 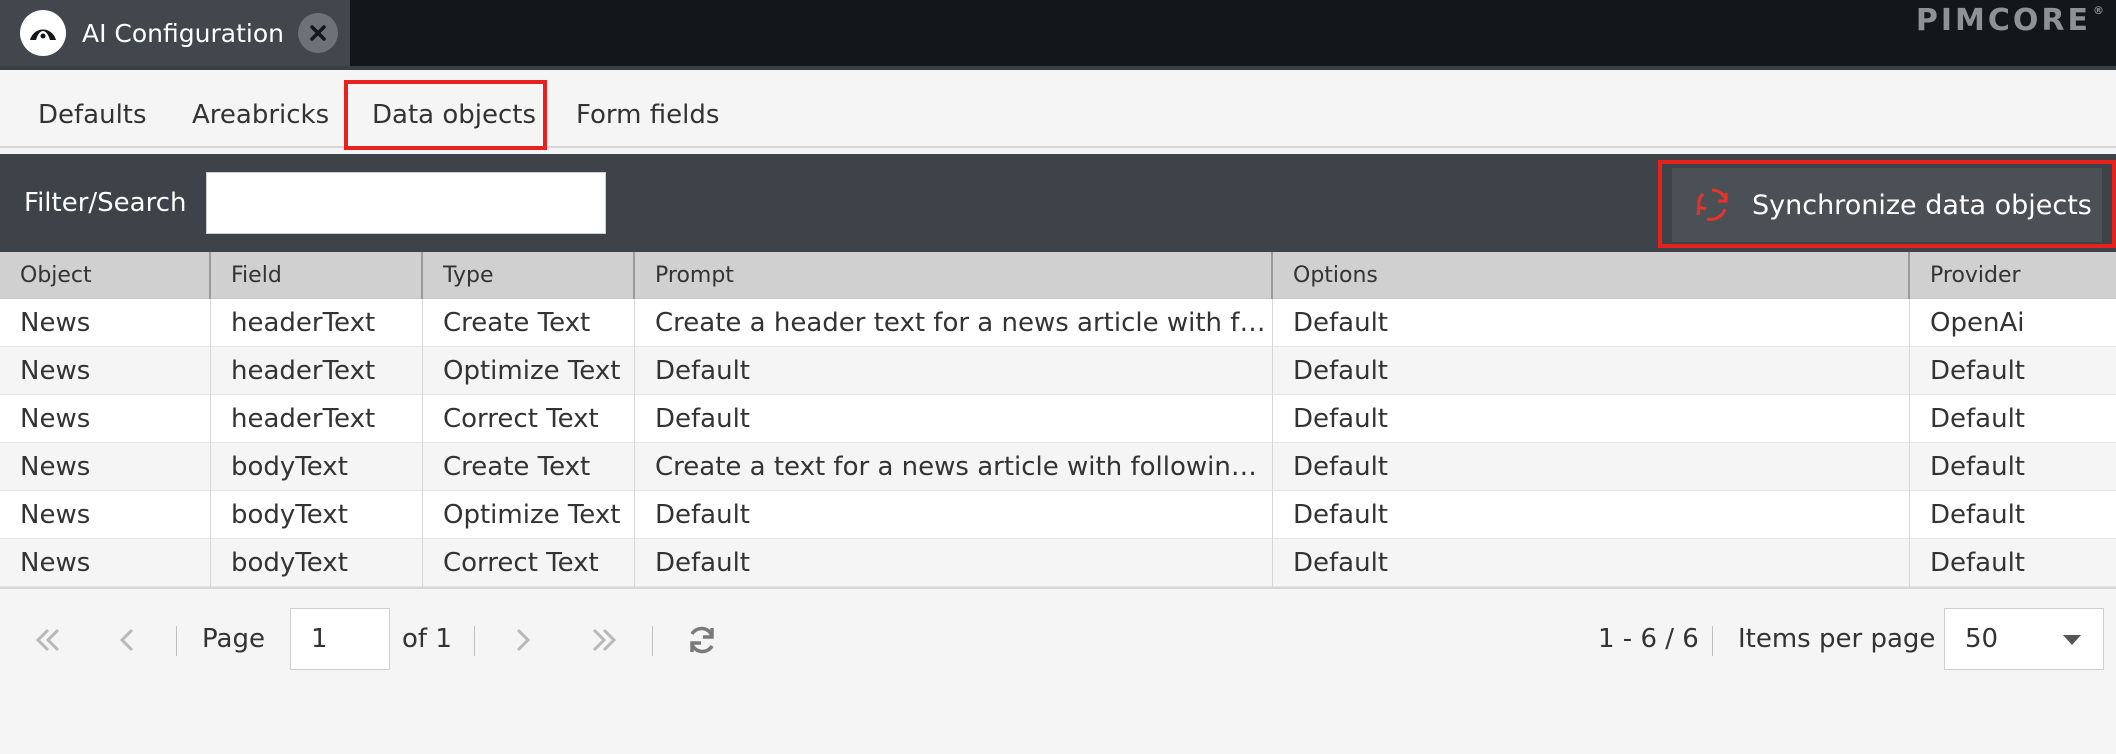 I want to click on tab-title: AI Configuration, so click(x=183, y=33).